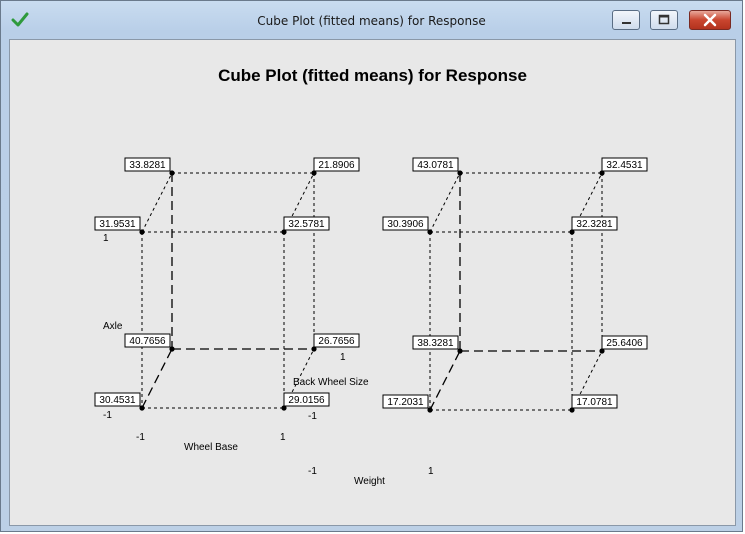  Describe the element at coordinates (626, 23) in the screenshot. I see `minimize-icon` at that location.